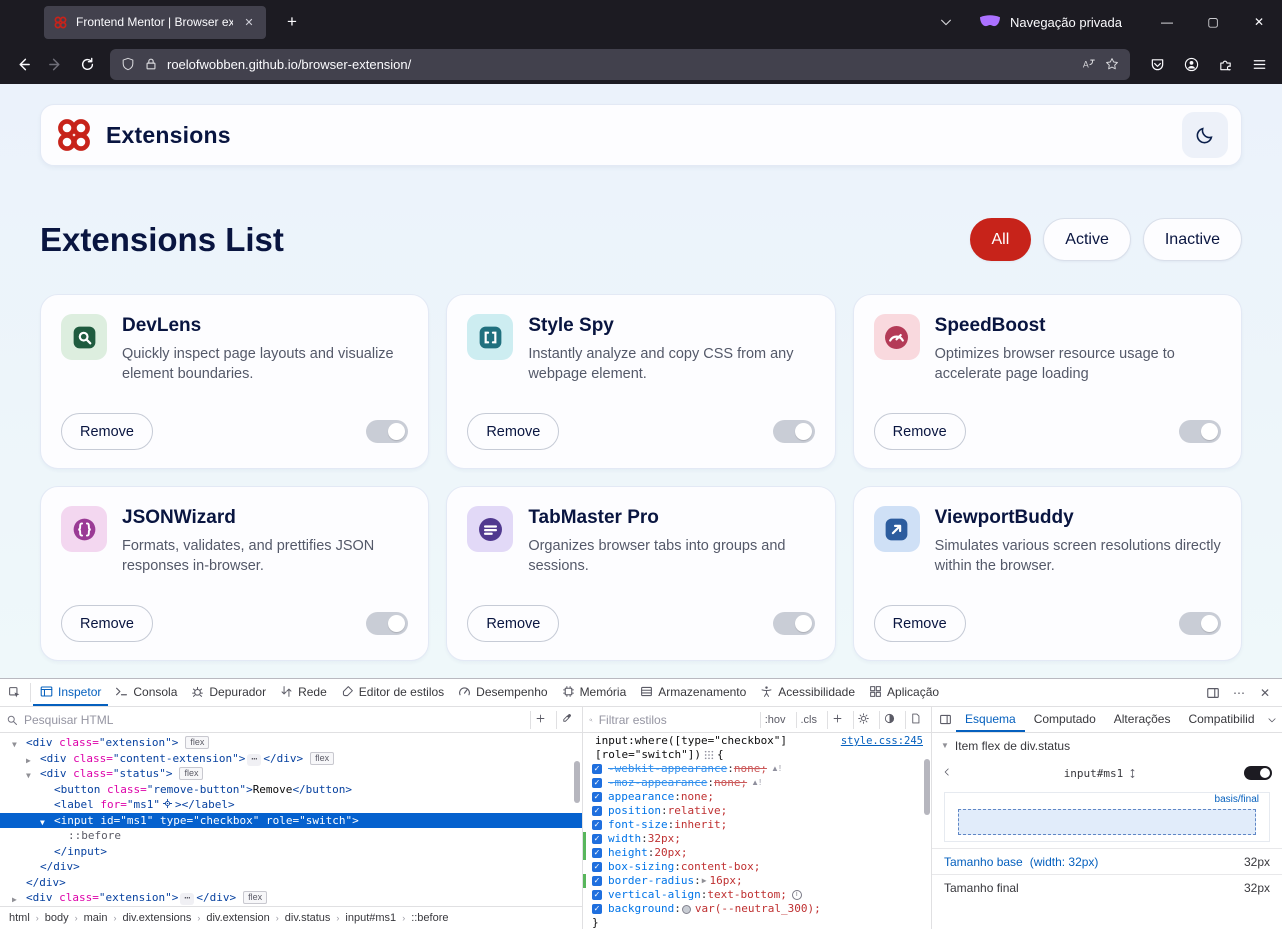  I want to click on new-tab-button: +, so click(292, 22).